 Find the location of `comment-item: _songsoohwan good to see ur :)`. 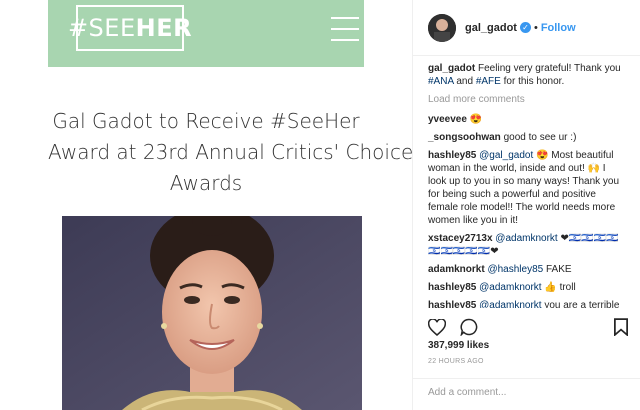

comment-item: _songsoohwan good to see ur :) is located at coordinates (526, 137).